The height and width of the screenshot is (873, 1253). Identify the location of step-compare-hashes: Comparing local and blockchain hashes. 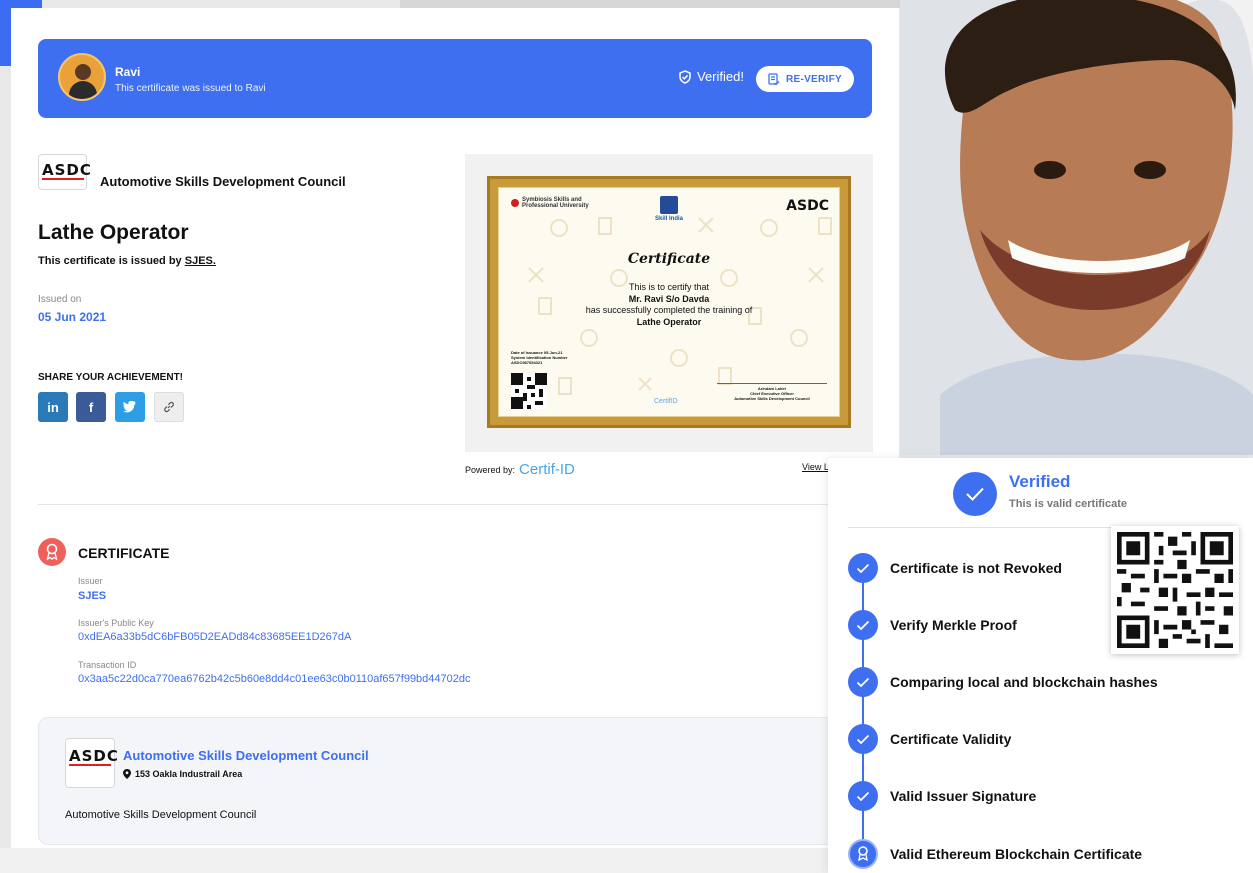
(1003, 682).